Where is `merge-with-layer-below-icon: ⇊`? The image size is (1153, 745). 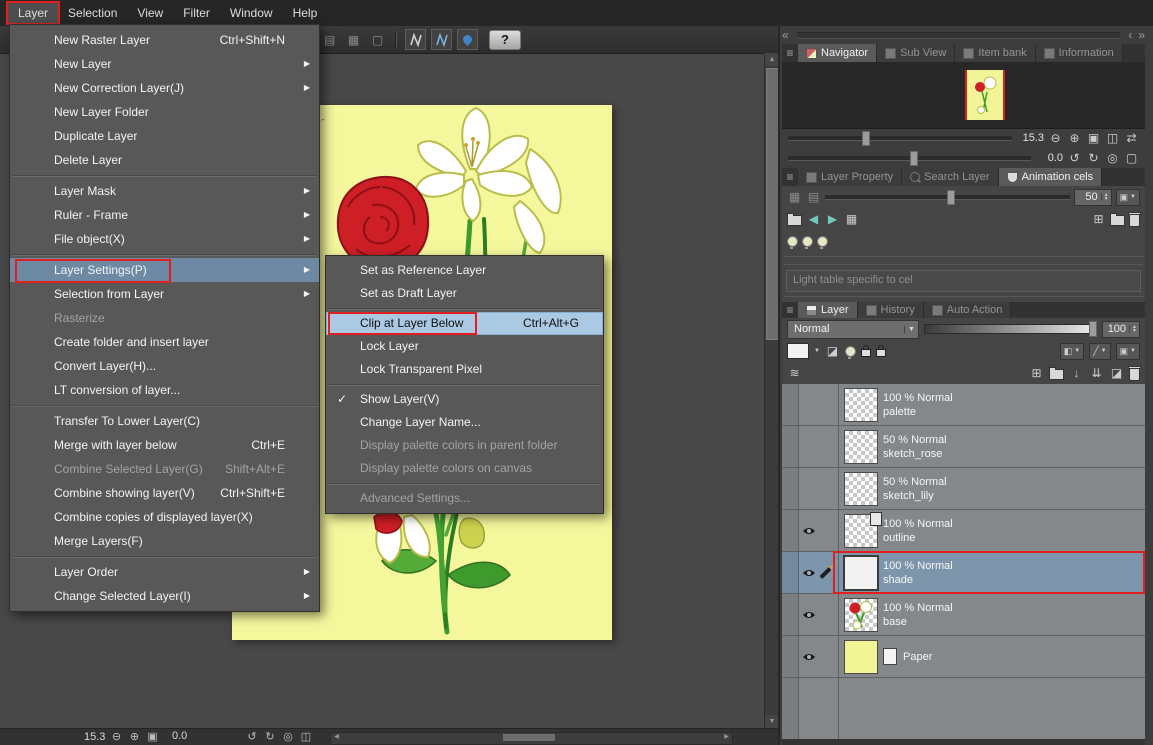
merge-with-layer-below-icon: ⇊ is located at coordinates (1096, 373).